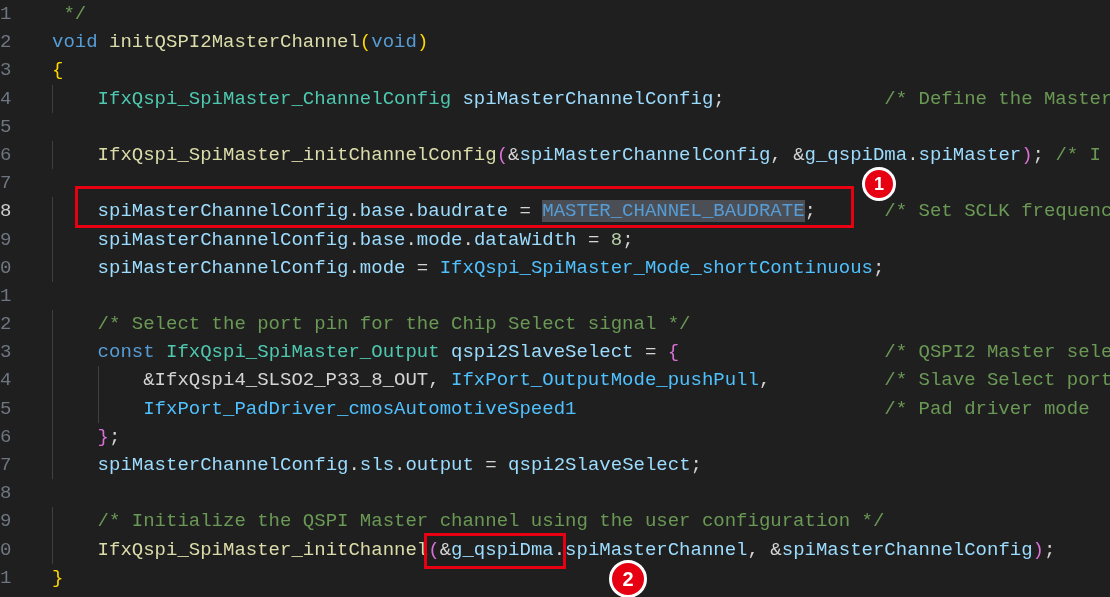  I want to click on code-token: const, so click(126, 352).